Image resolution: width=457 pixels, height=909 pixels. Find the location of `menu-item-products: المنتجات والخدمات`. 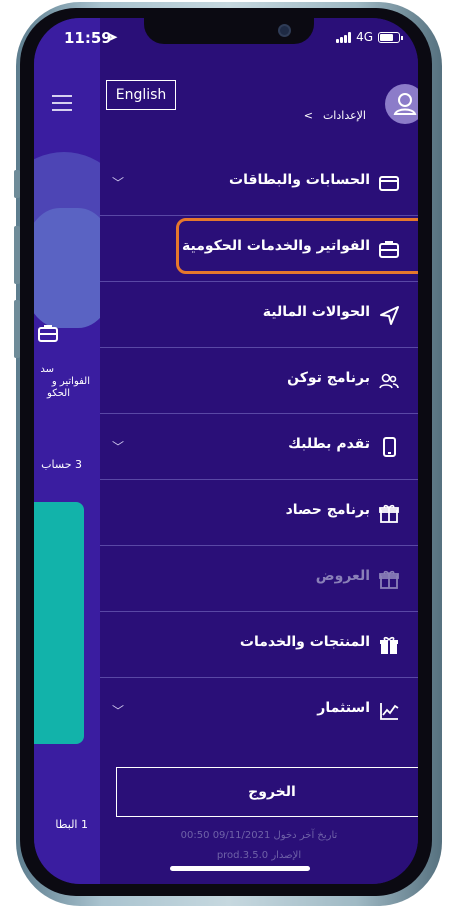

menu-item-products: المنتجات والخدمات is located at coordinates (259, 645).